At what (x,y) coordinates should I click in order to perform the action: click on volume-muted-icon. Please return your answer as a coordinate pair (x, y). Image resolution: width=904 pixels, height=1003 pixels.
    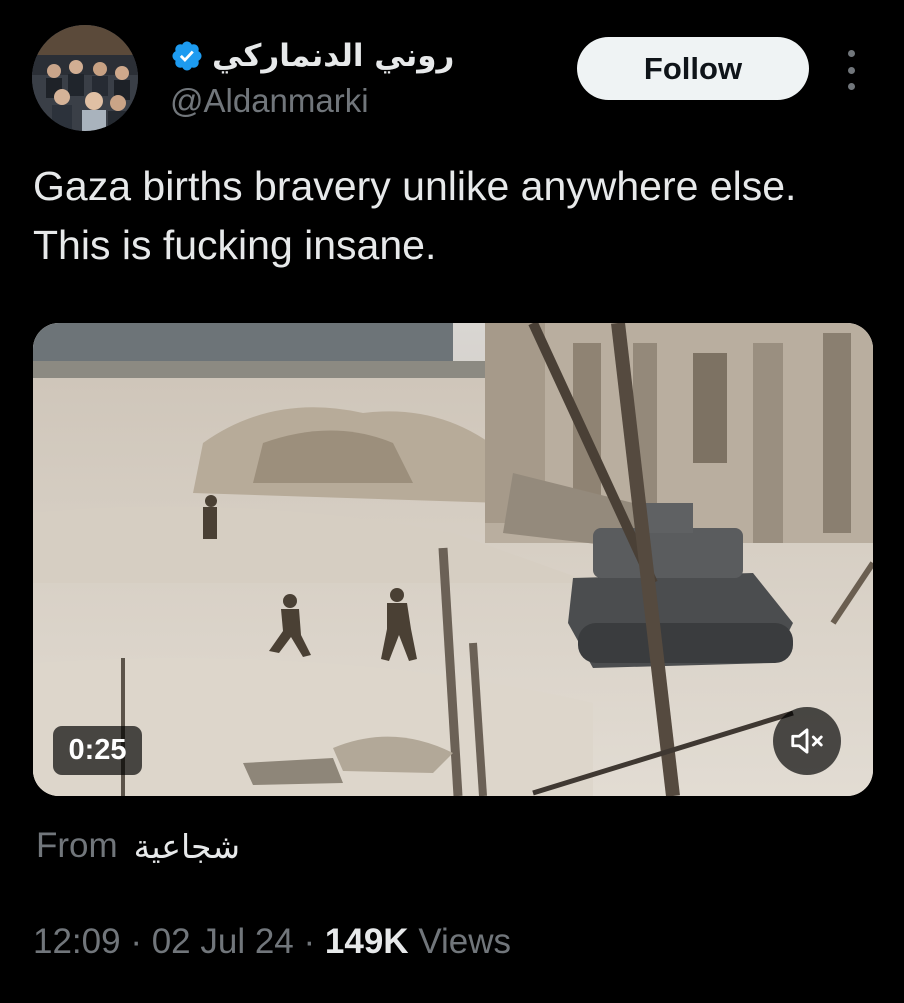
    Looking at the image, I should click on (807, 741).